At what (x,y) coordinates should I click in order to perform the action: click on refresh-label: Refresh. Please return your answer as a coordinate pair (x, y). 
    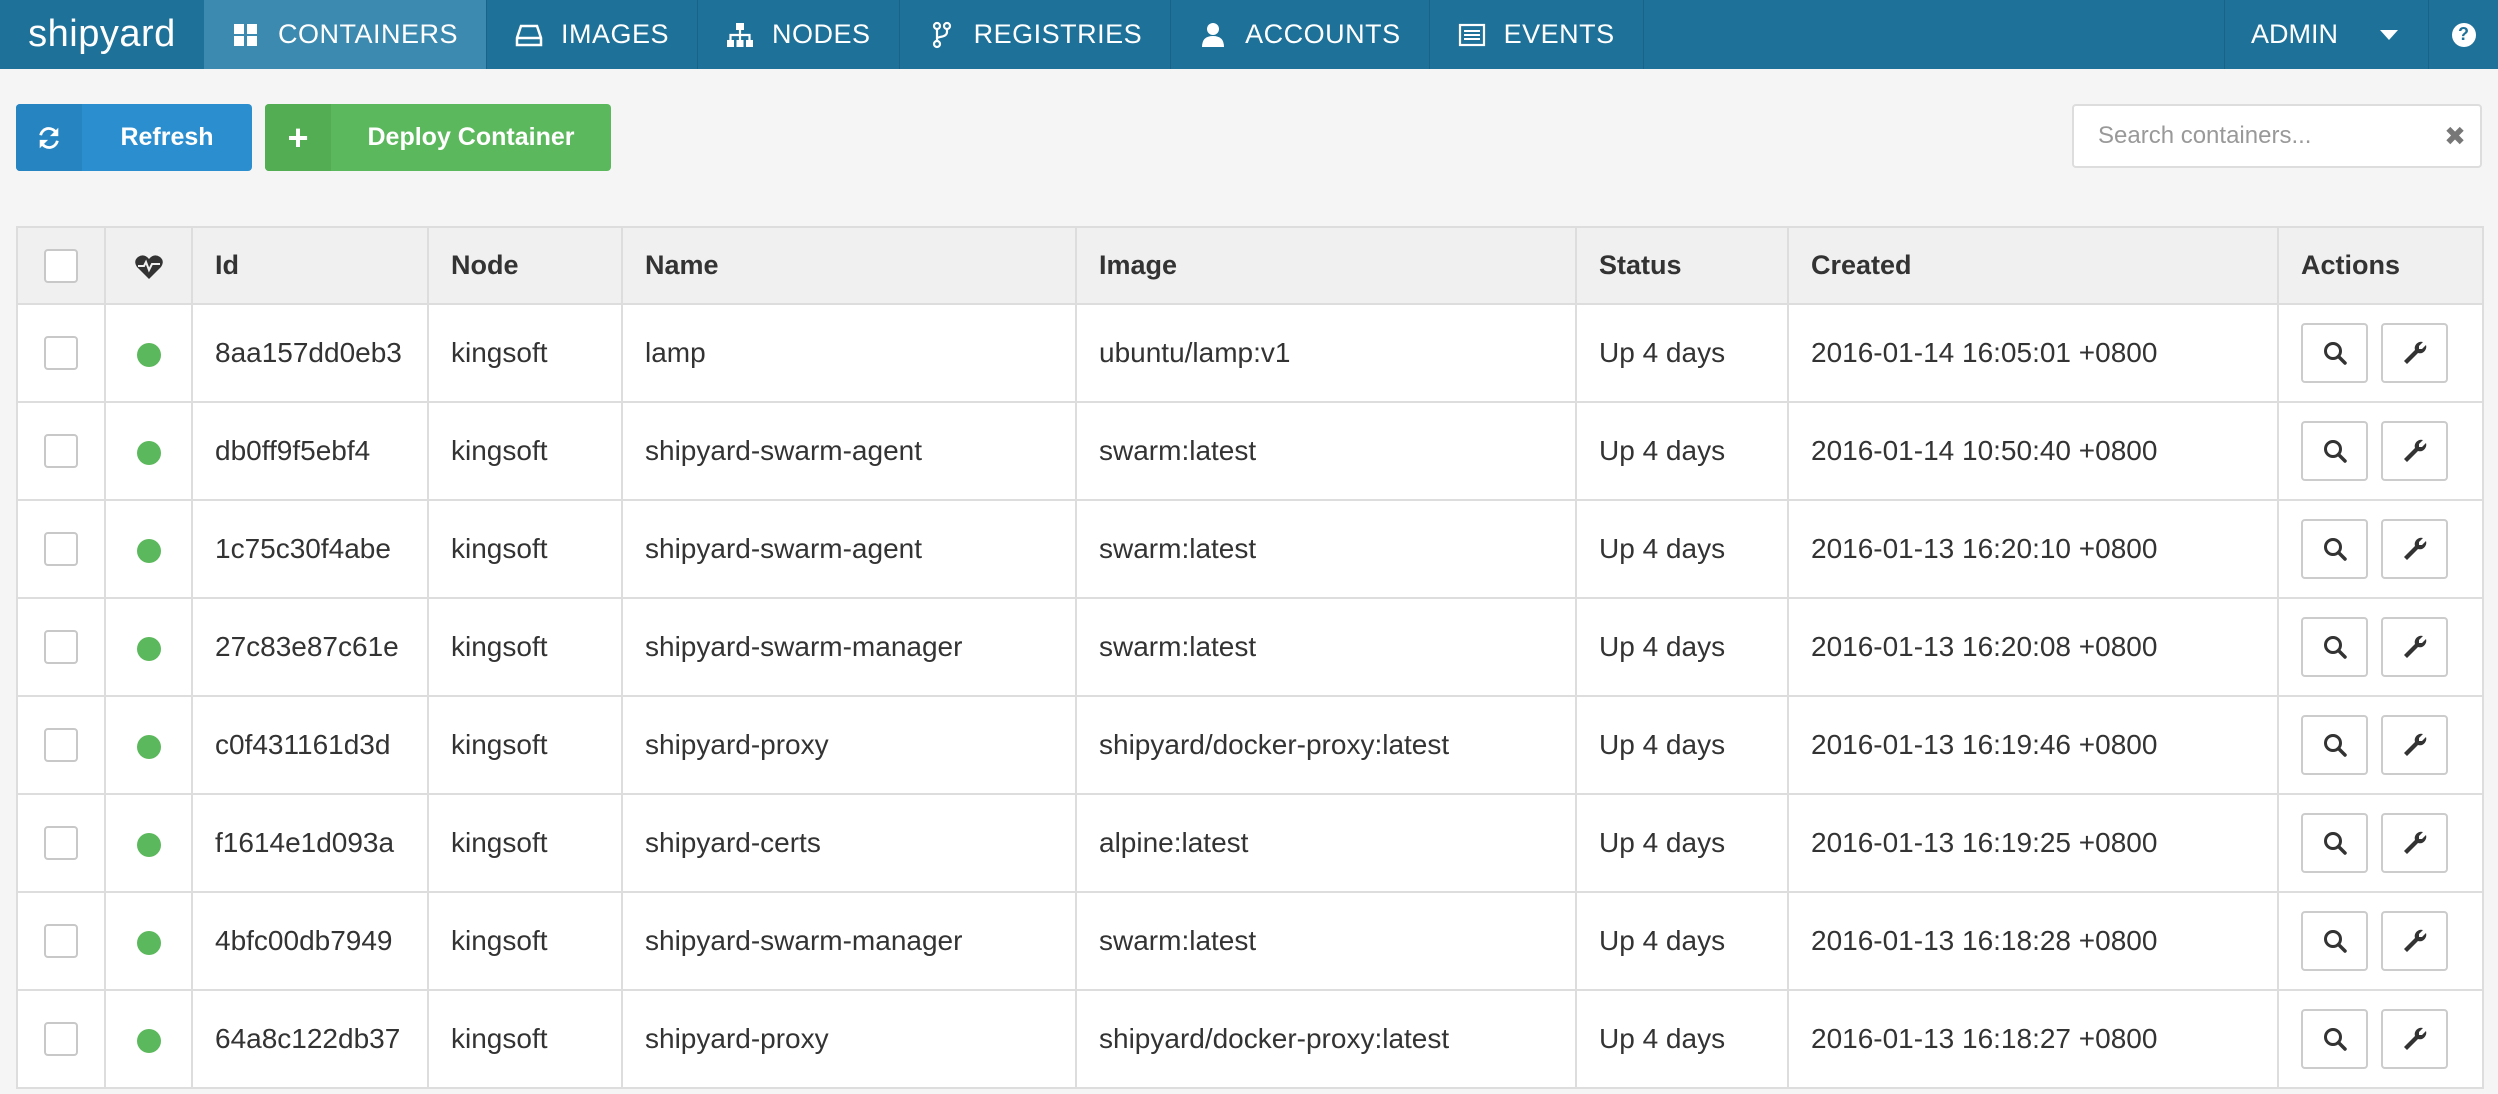
    Looking at the image, I should click on (167, 137).